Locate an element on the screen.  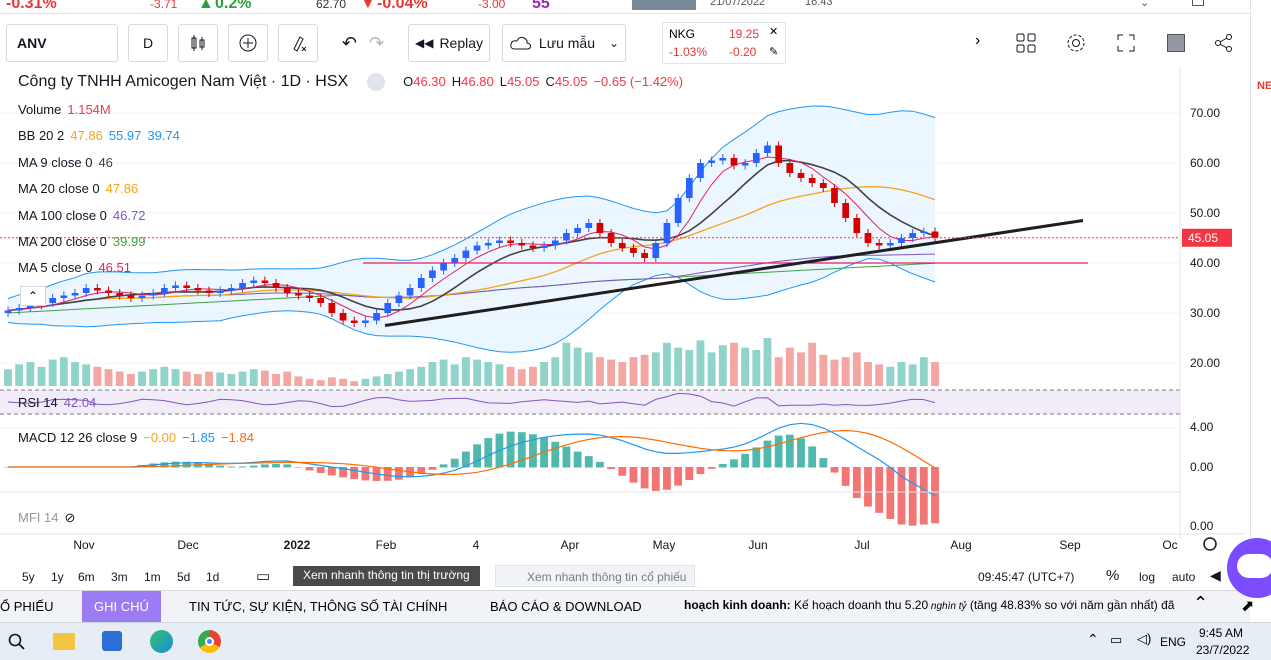
chevron-left-icon: ◀ is located at coordinates (1215, 575).